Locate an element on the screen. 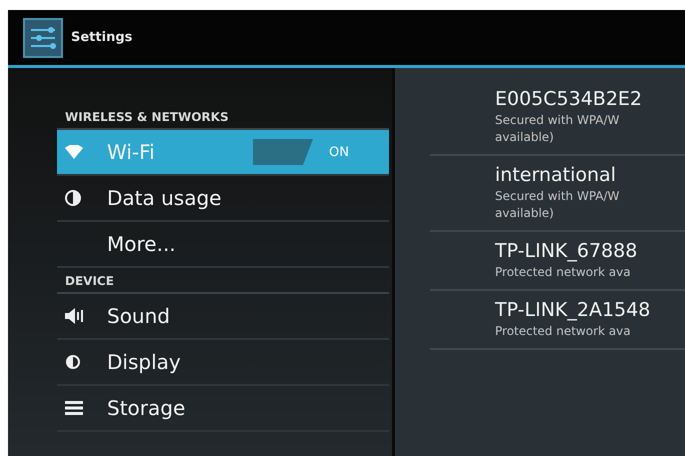  settings-item: Data usage is located at coordinates (223, 199).